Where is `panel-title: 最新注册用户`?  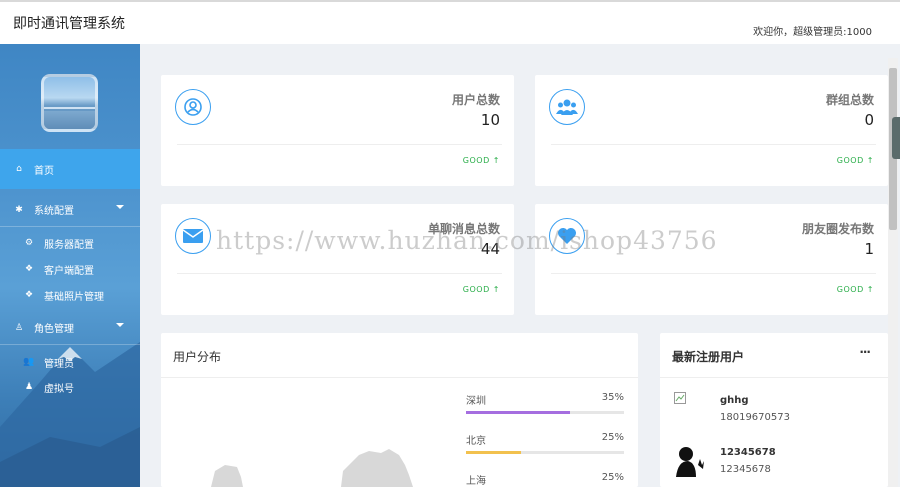
panel-title: 最新注册用户 is located at coordinates (708, 357).